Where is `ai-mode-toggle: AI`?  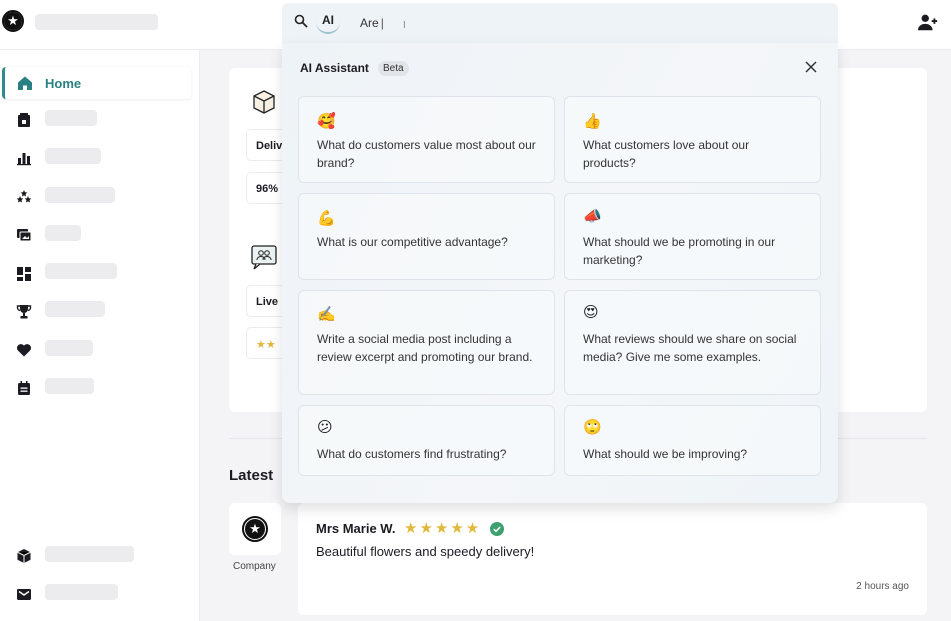 ai-mode-toggle: AI is located at coordinates (328, 22).